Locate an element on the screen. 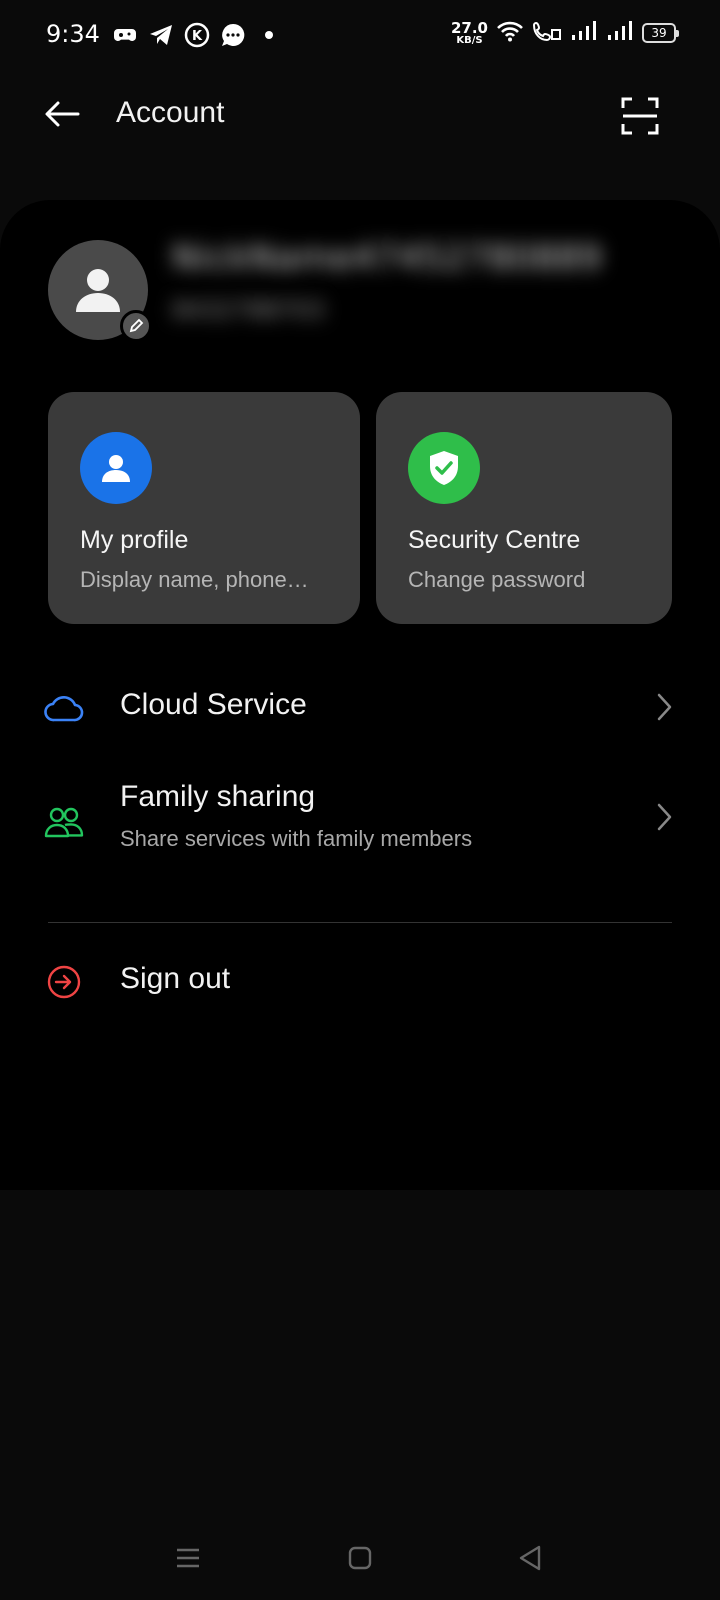 The image size is (720, 1600). app-header: Account is located at coordinates (360, 117).